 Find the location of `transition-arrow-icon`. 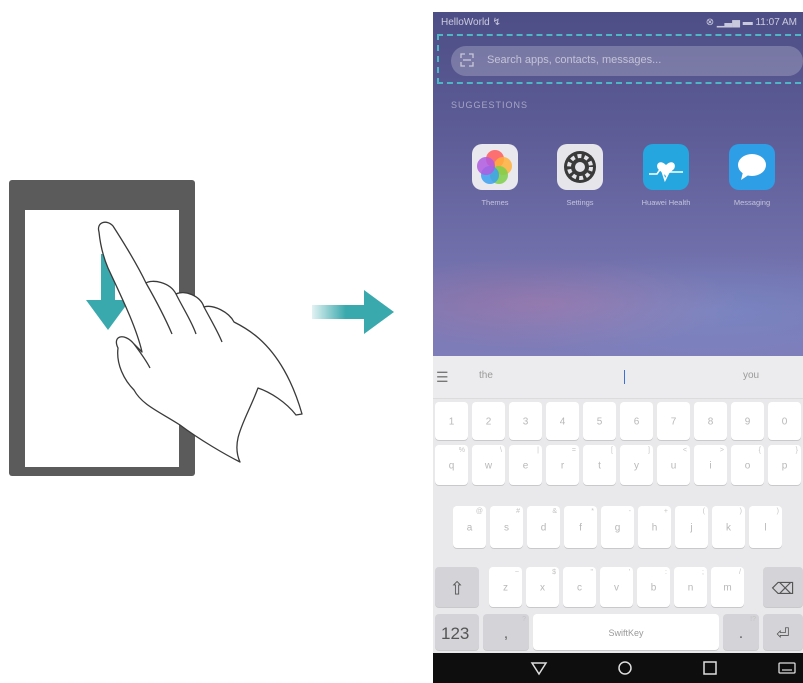

transition-arrow-icon is located at coordinates (353, 312).